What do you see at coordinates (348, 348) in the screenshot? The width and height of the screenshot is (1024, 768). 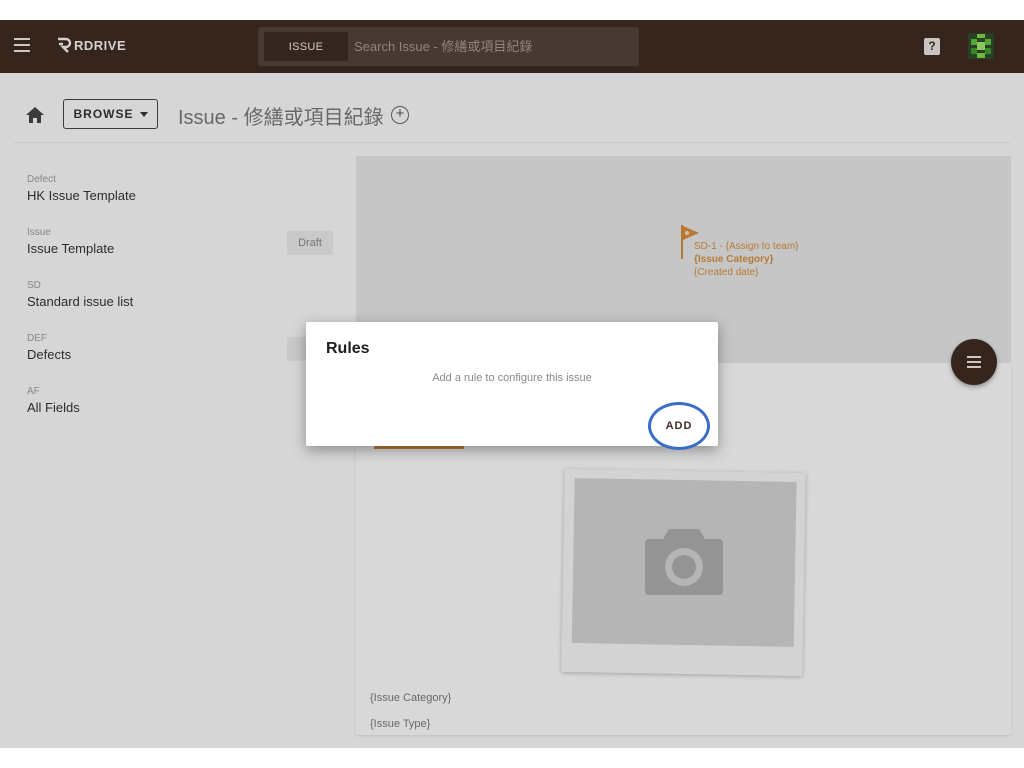 I see `dialog-title: Rules` at bounding box center [348, 348].